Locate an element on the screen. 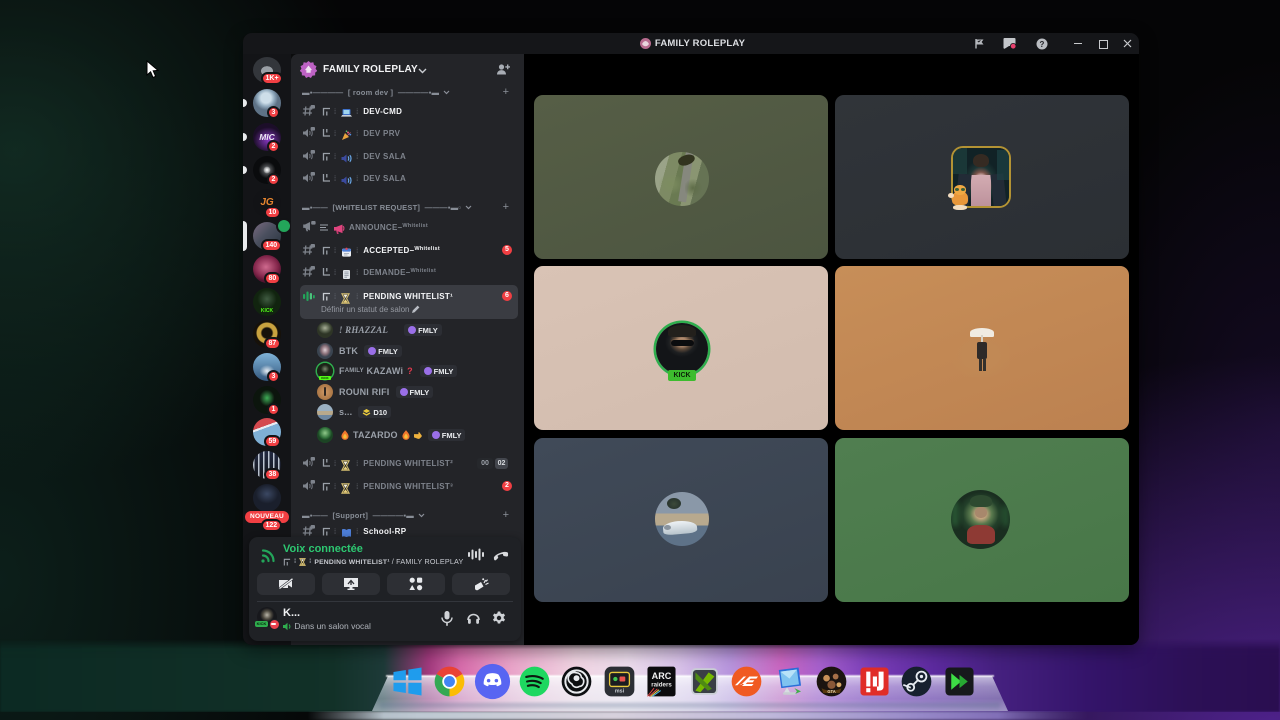  svg-text: ARC is located at coordinates (662, 676).